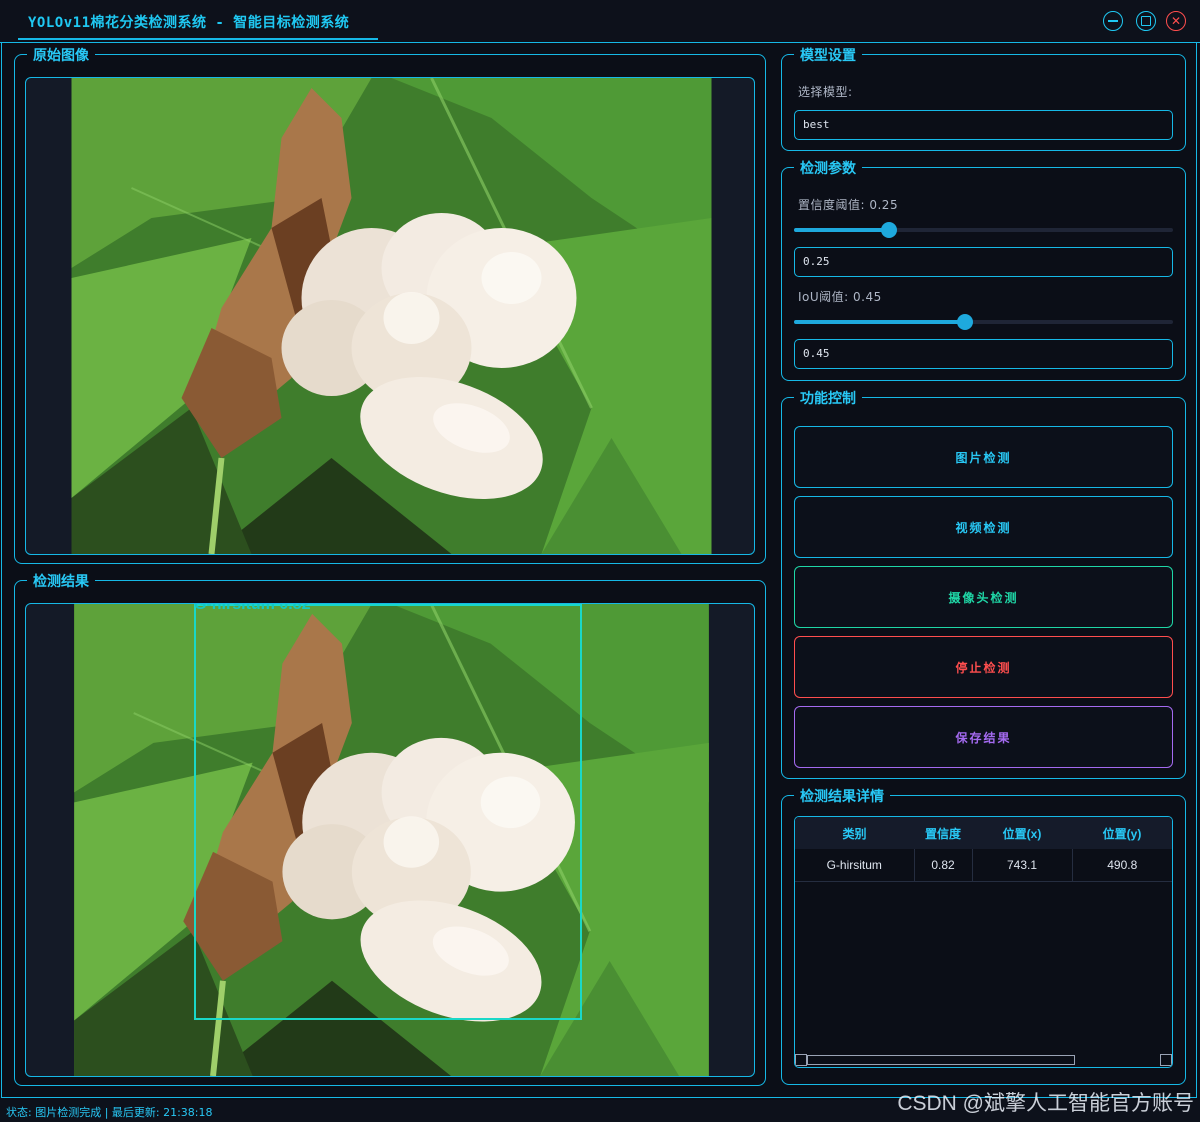 Image resolution: width=1200 pixels, height=1122 pixels. I want to click on function-controls-group: 功能控制 图片检测 视频检测 摄像头检测 停止检测 保存结果, so click(983, 583).